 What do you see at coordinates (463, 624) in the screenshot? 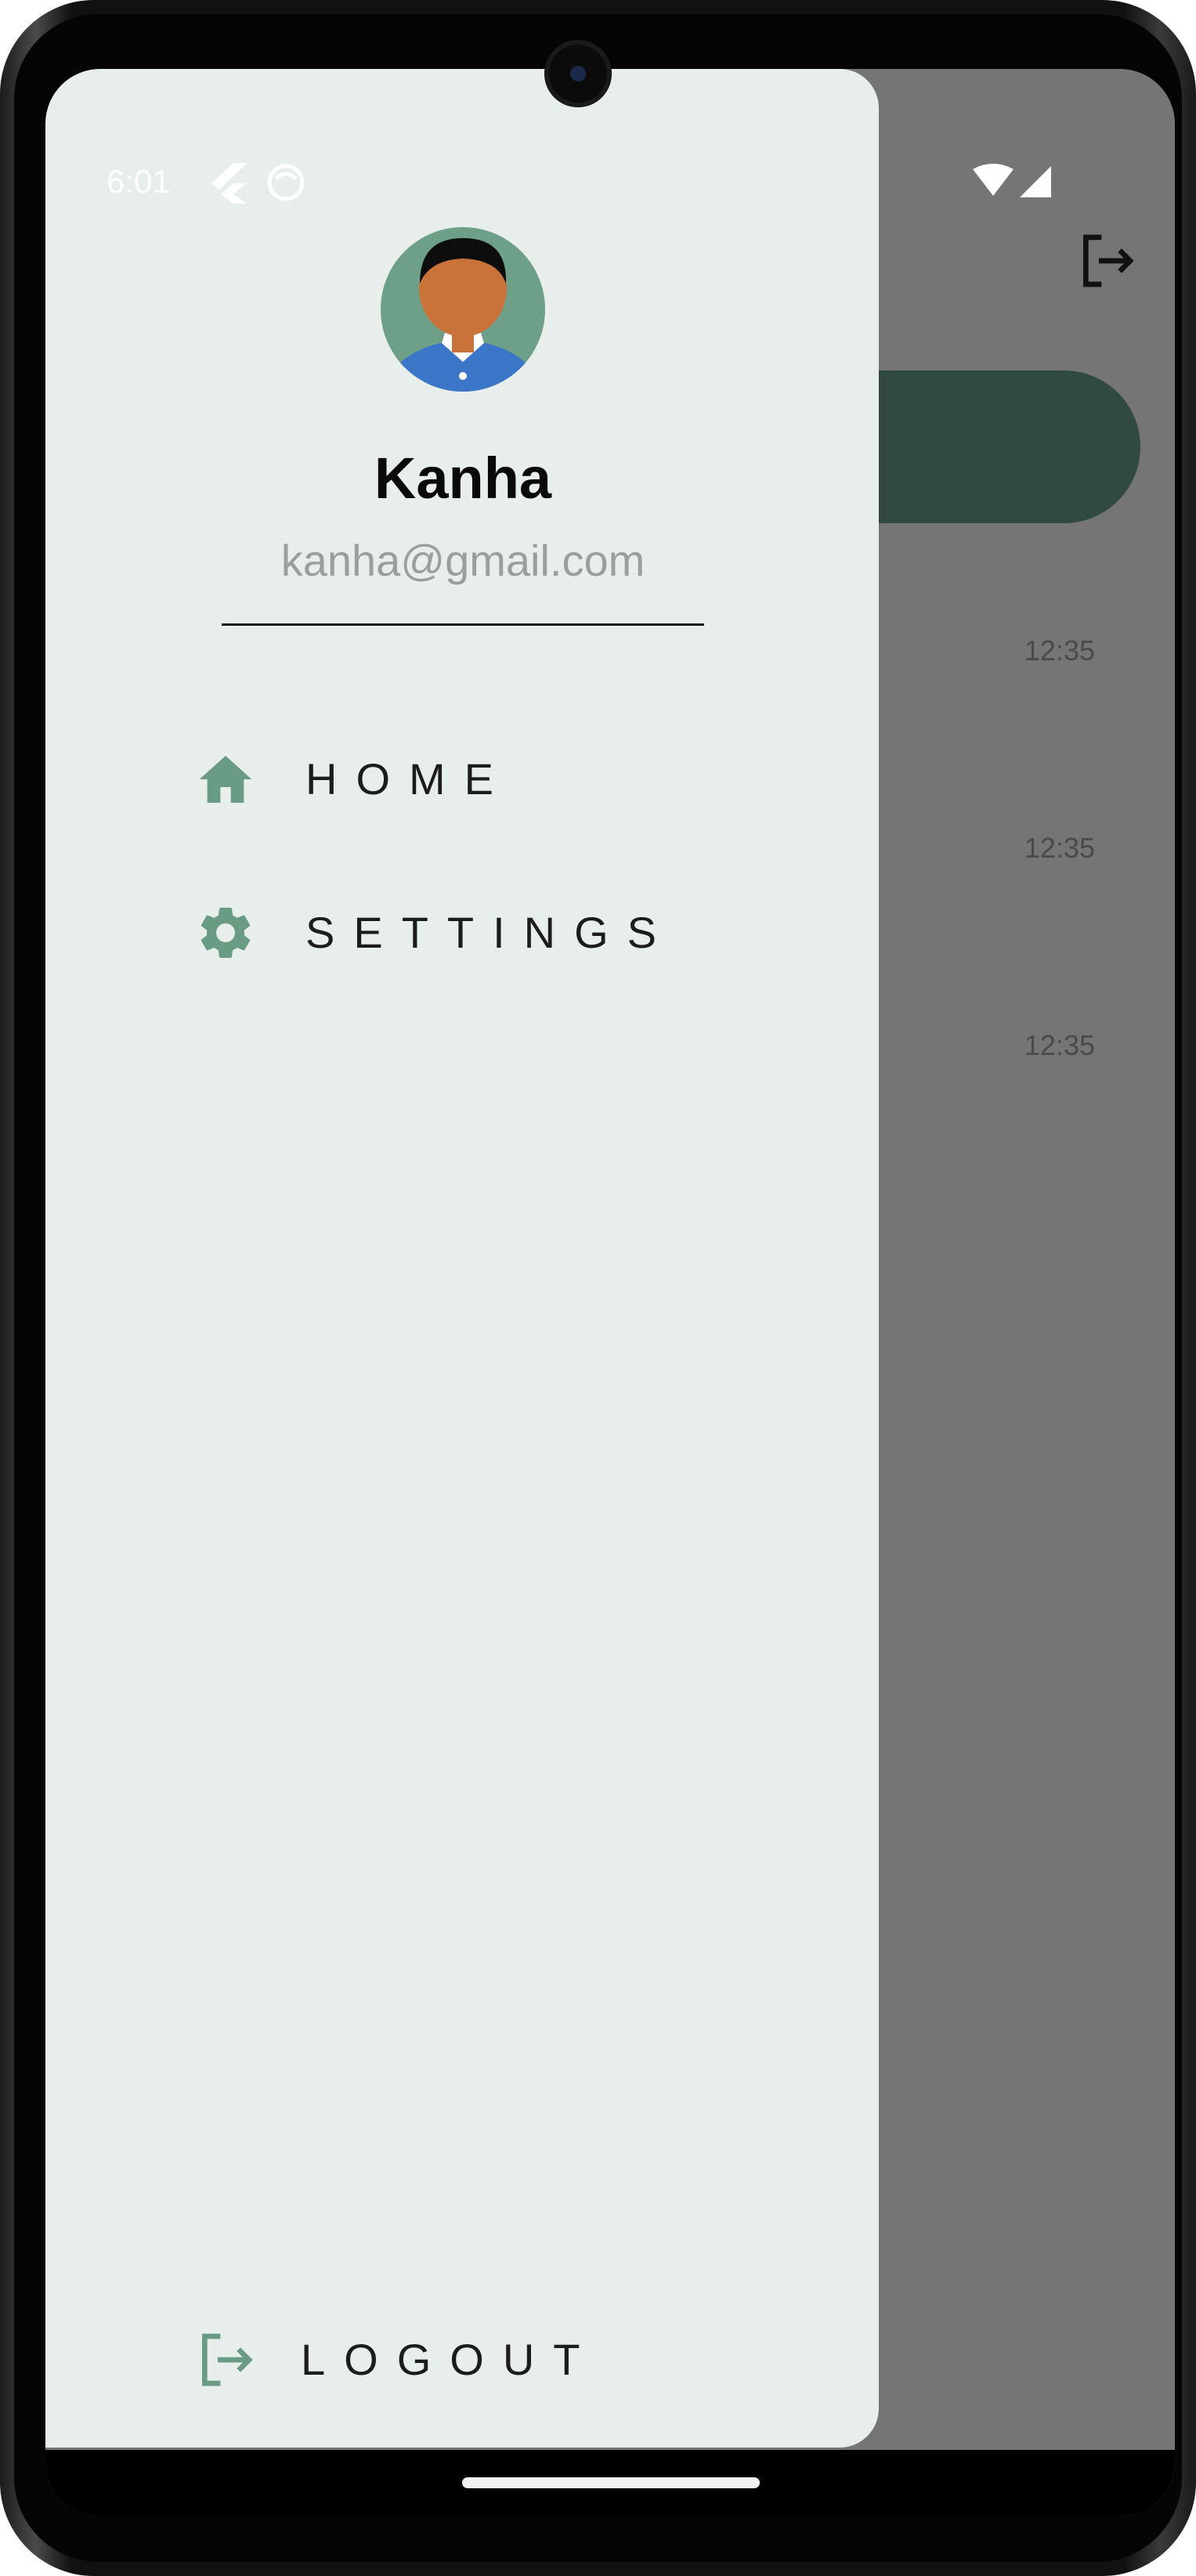
I see `header-divider` at bounding box center [463, 624].